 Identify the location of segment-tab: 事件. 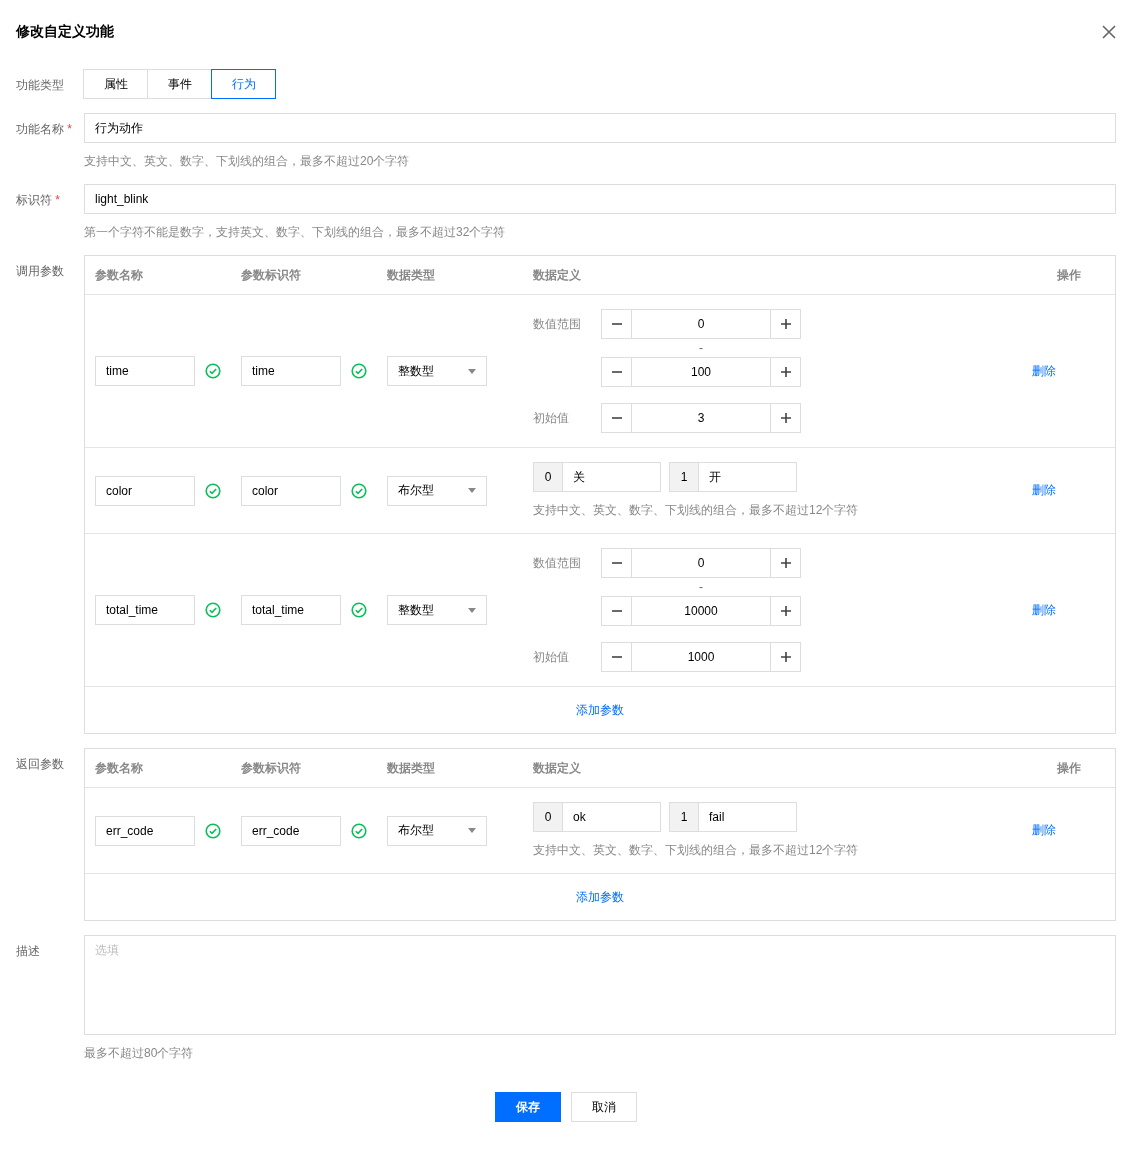
(179, 84).